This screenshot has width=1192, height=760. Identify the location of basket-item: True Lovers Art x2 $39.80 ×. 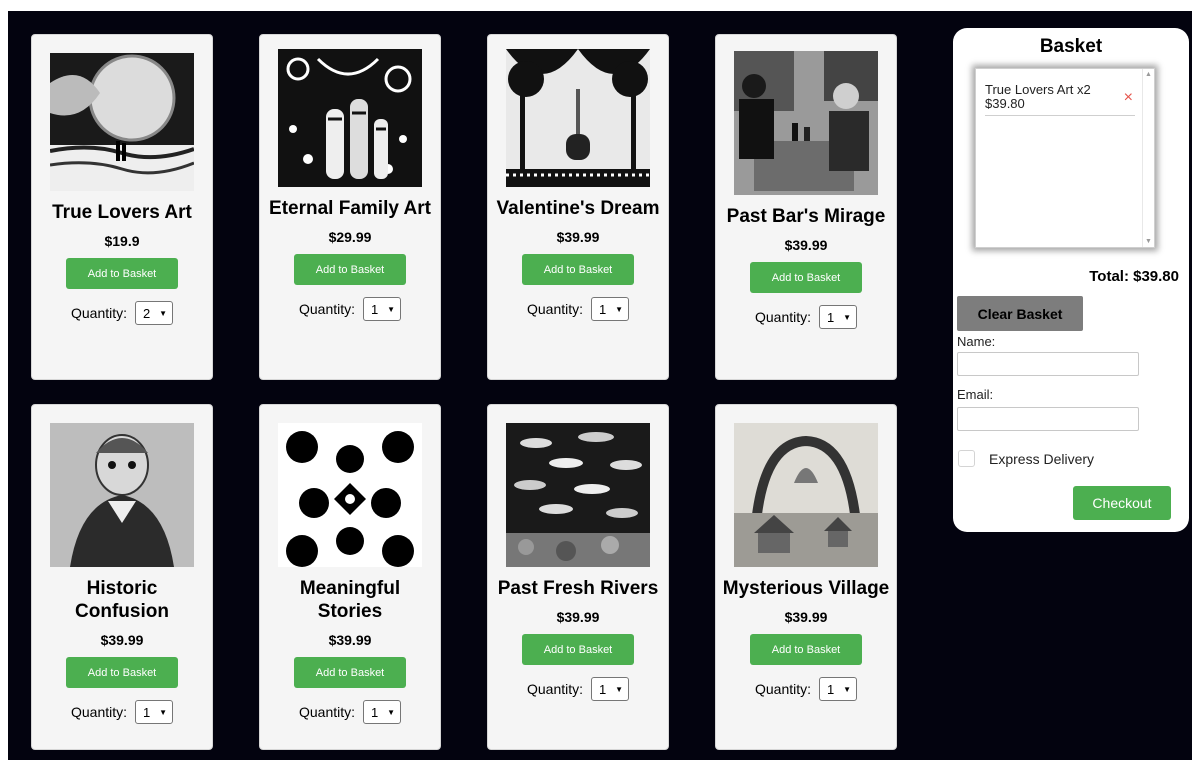
(1060, 99).